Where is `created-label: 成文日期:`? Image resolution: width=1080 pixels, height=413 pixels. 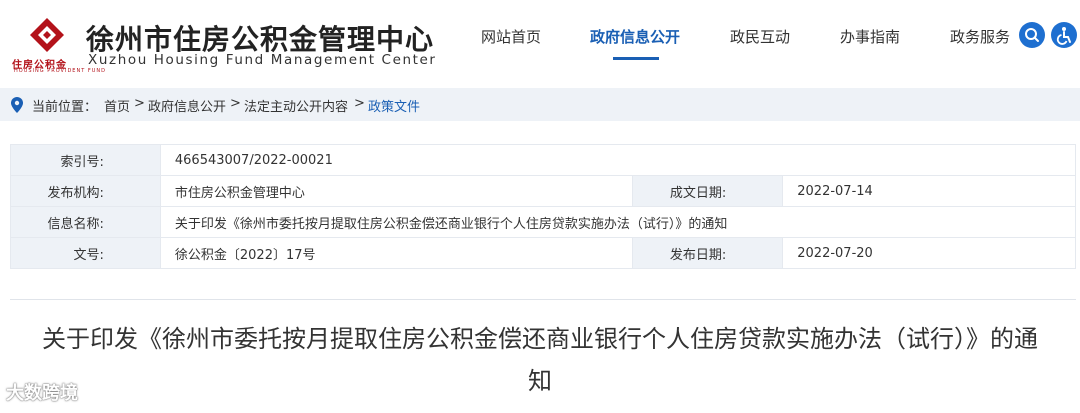 created-label: 成文日期: is located at coordinates (698, 193).